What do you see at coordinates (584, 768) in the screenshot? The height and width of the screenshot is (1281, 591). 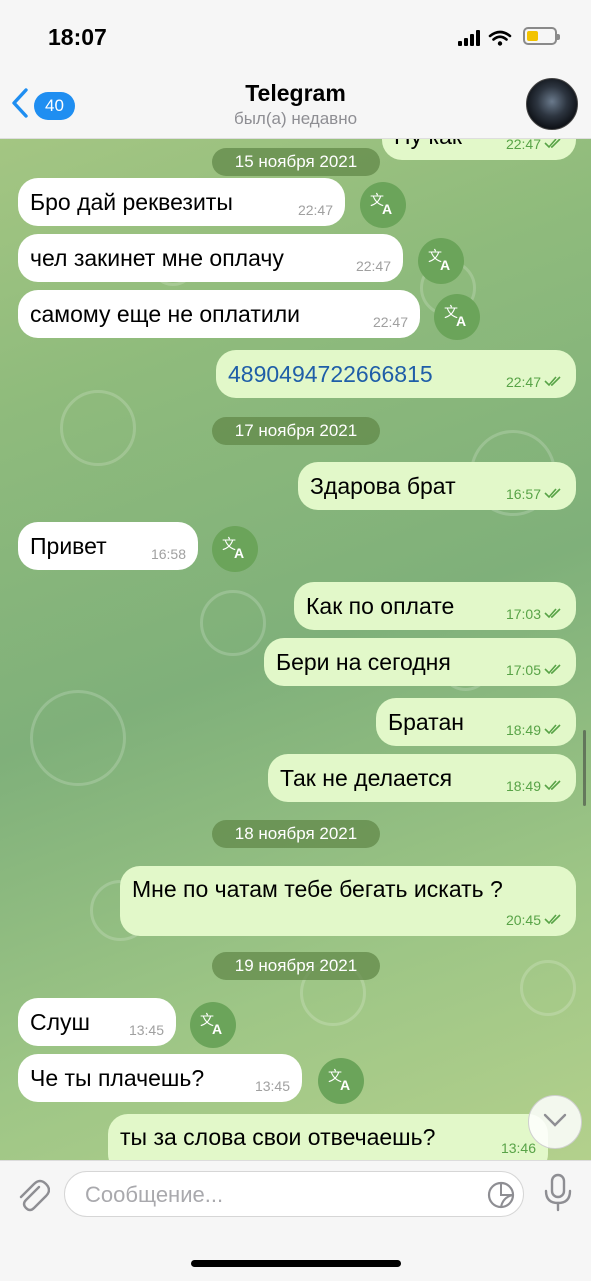 I see `scroll-indicator` at bounding box center [584, 768].